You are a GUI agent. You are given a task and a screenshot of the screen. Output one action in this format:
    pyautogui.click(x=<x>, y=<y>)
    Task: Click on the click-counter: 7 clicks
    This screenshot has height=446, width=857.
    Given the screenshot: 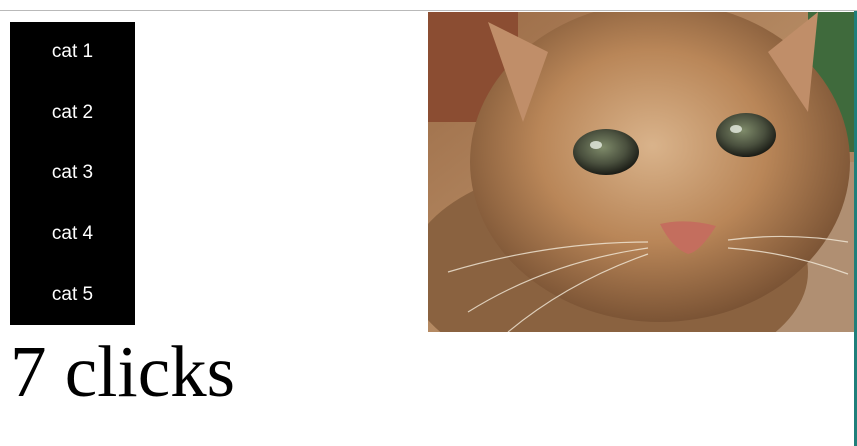 What is the action you would take?
    pyautogui.click(x=123, y=371)
    